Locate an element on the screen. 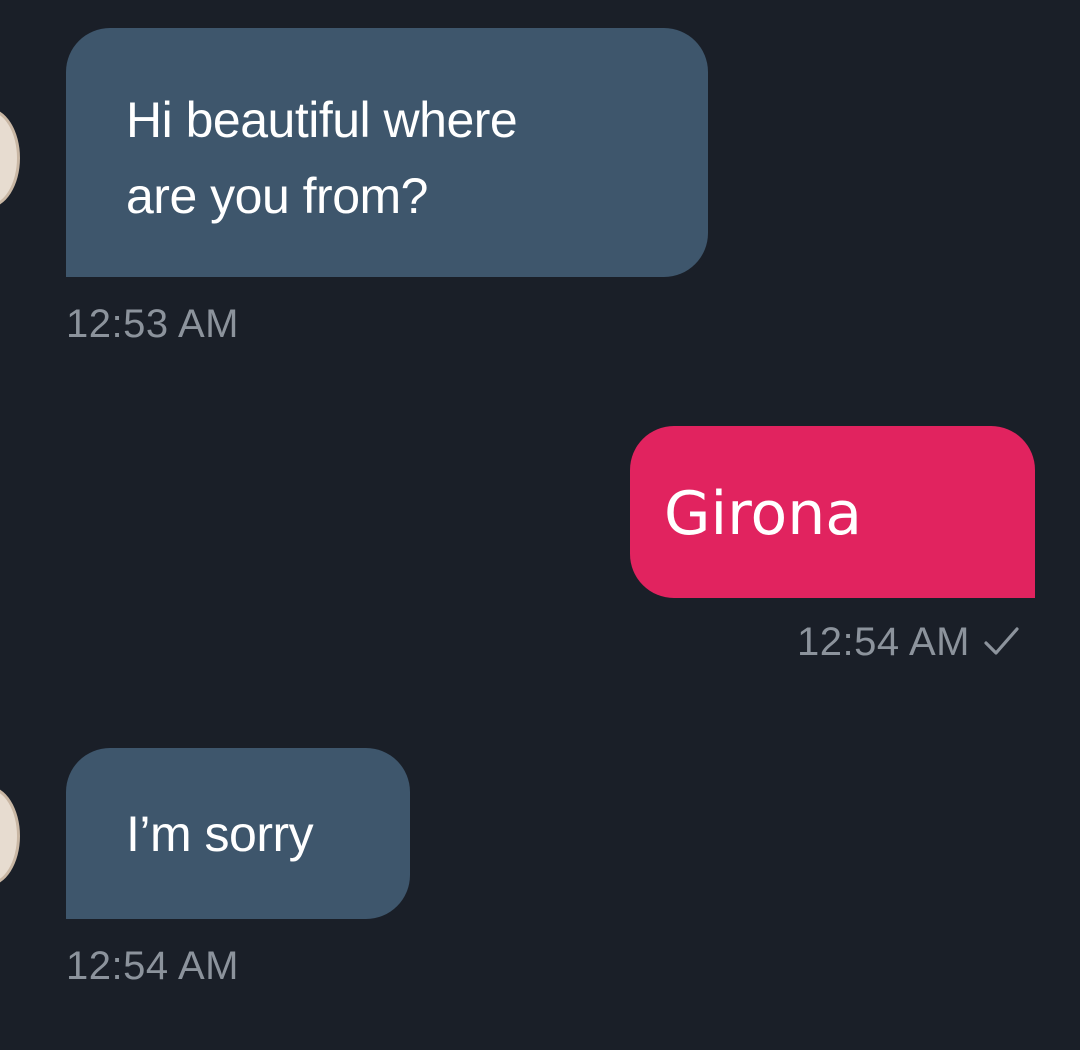 The image size is (1080, 1050). message-text: I’m sorry is located at coordinates (220, 834).